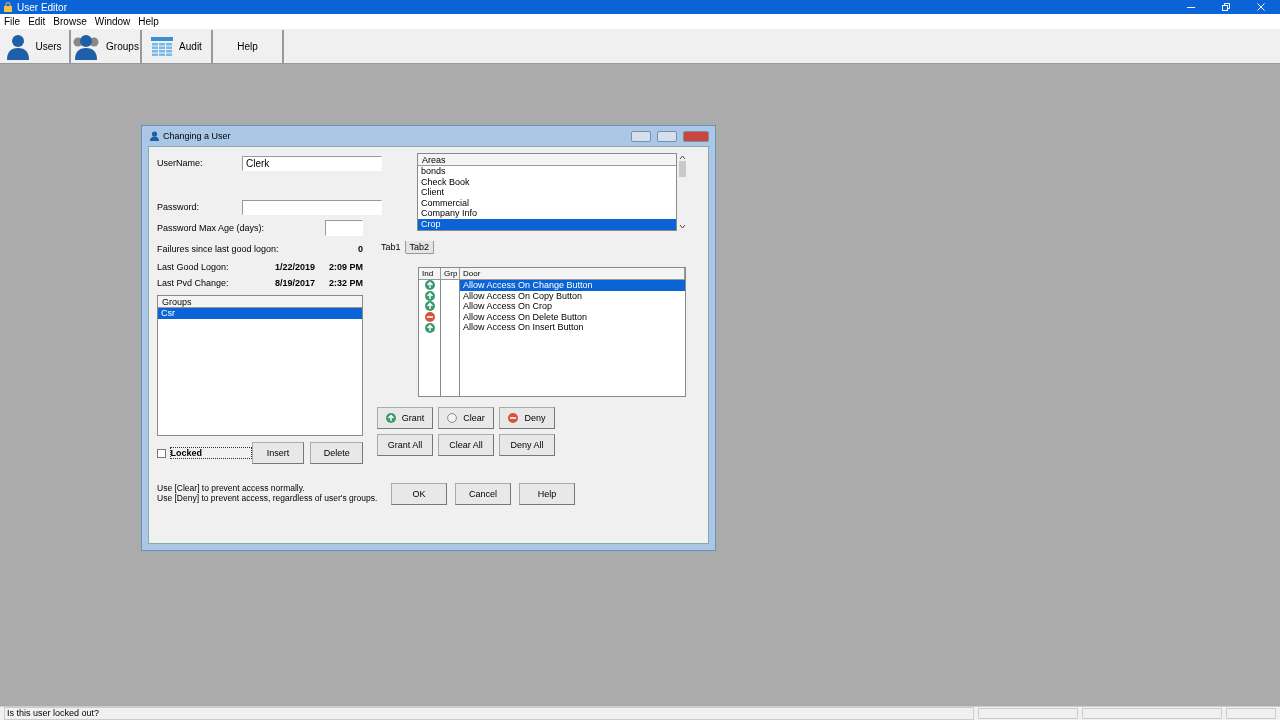 This screenshot has height=720, width=1280. I want to click on status-text: Is this user locked out?, so click(489, 713).